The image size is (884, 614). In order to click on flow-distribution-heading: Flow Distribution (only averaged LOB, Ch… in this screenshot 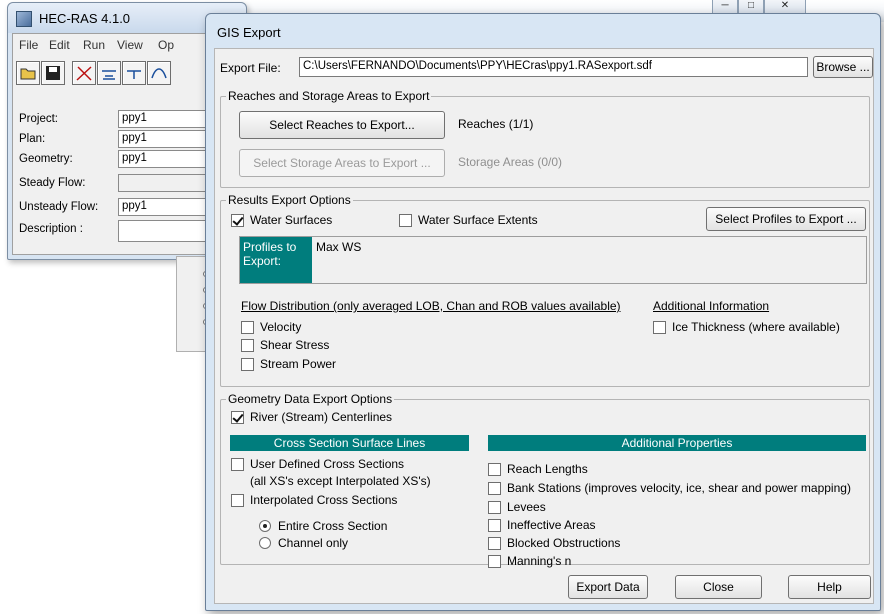, I will do `click(431, 306)`.